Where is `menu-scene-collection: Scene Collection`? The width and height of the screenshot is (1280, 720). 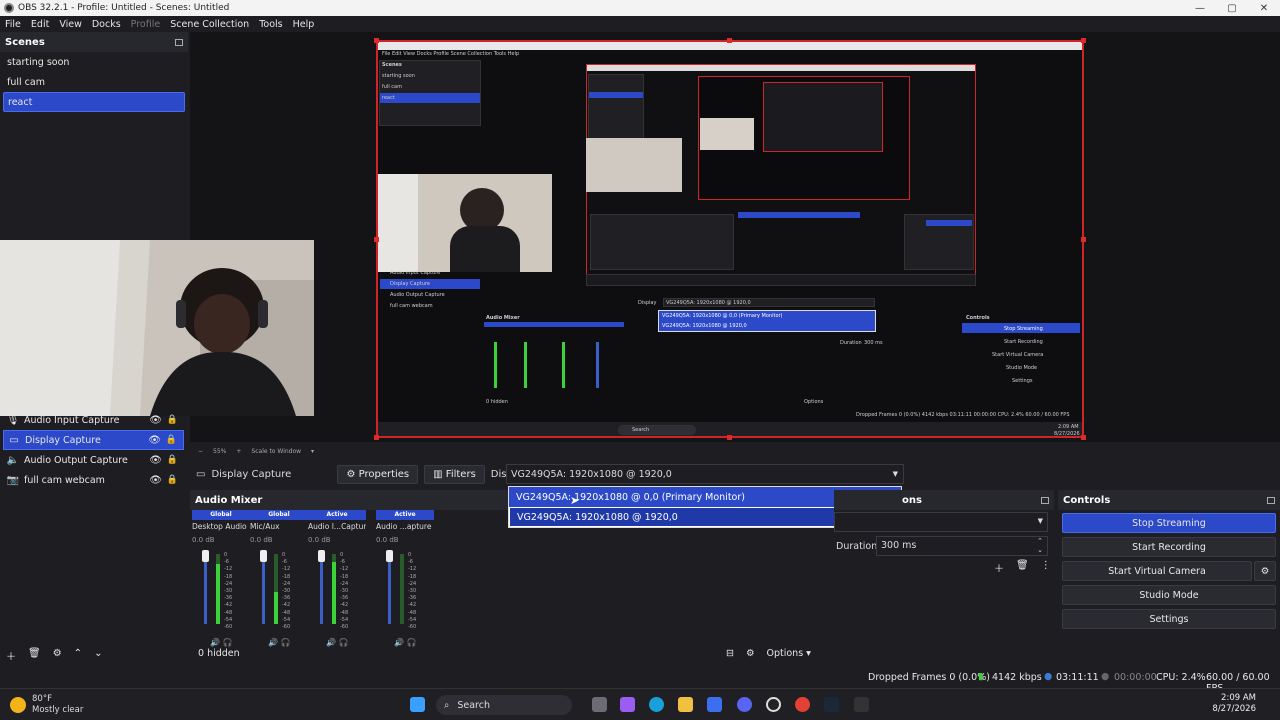
menu-scene-collection: Scene Collection is located at coordinates (209, 24).